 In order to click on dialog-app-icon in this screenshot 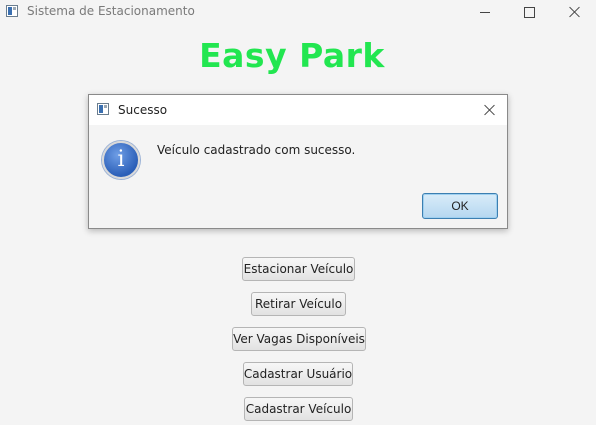, I will do `click(103, 109)`.